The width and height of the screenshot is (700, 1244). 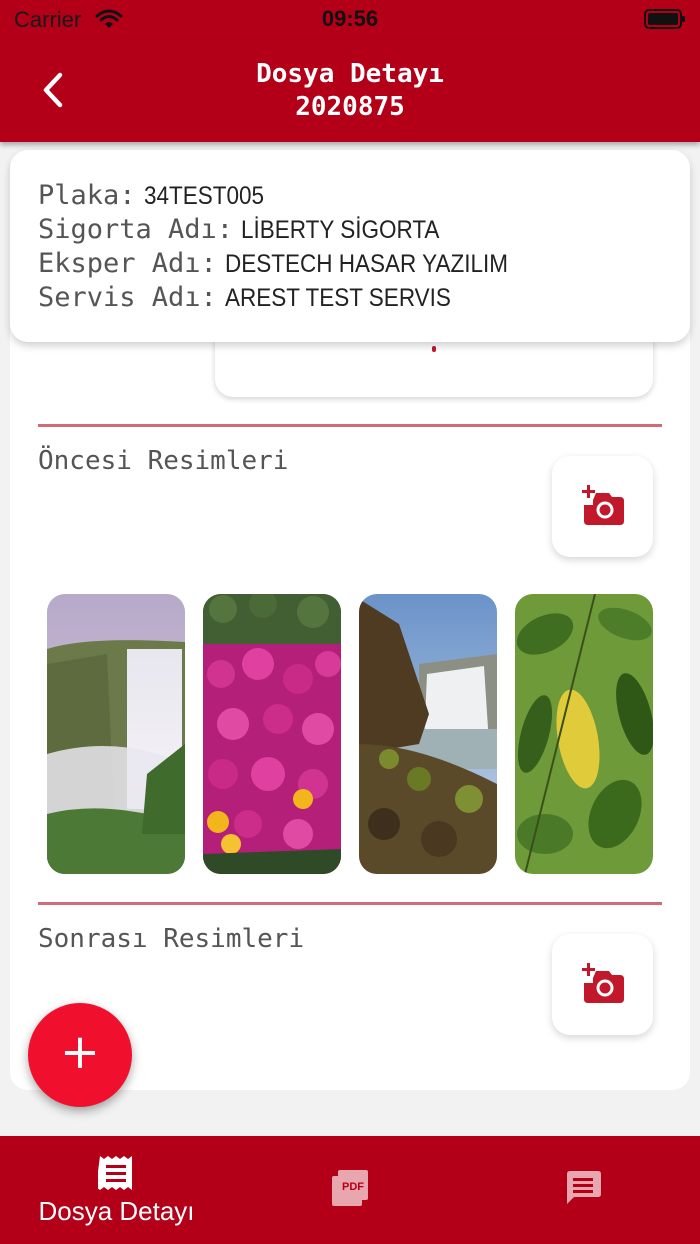 I want to click on tab-pdf: PDF, so click(x=349, y=1190).